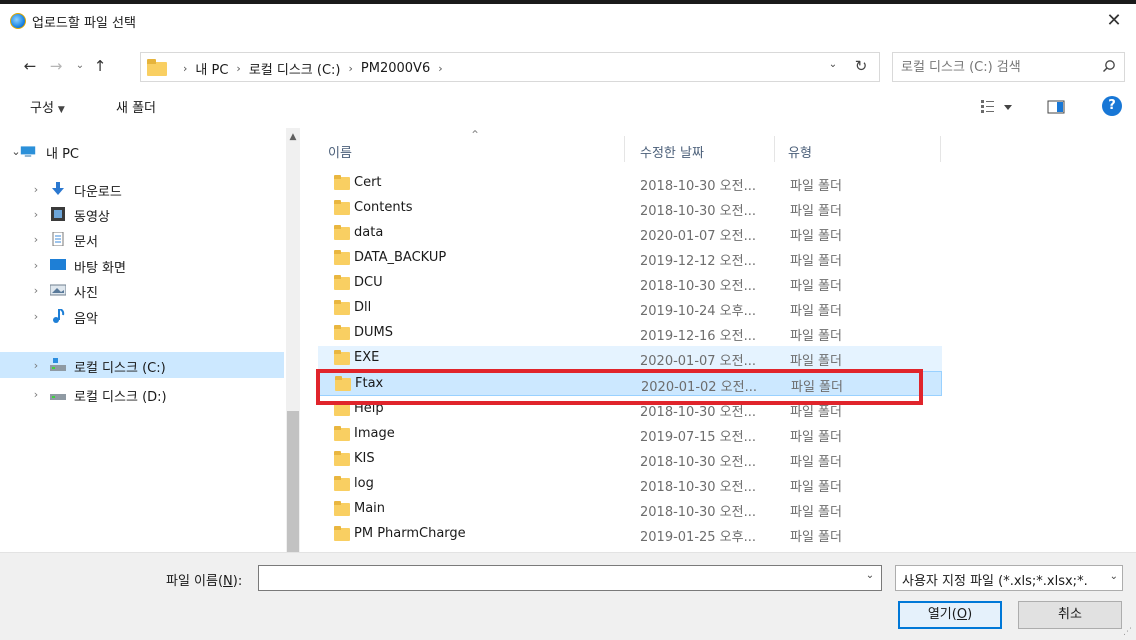 The image size is (1136, 640). I want to click on file-name: Help, so click(369, 408).